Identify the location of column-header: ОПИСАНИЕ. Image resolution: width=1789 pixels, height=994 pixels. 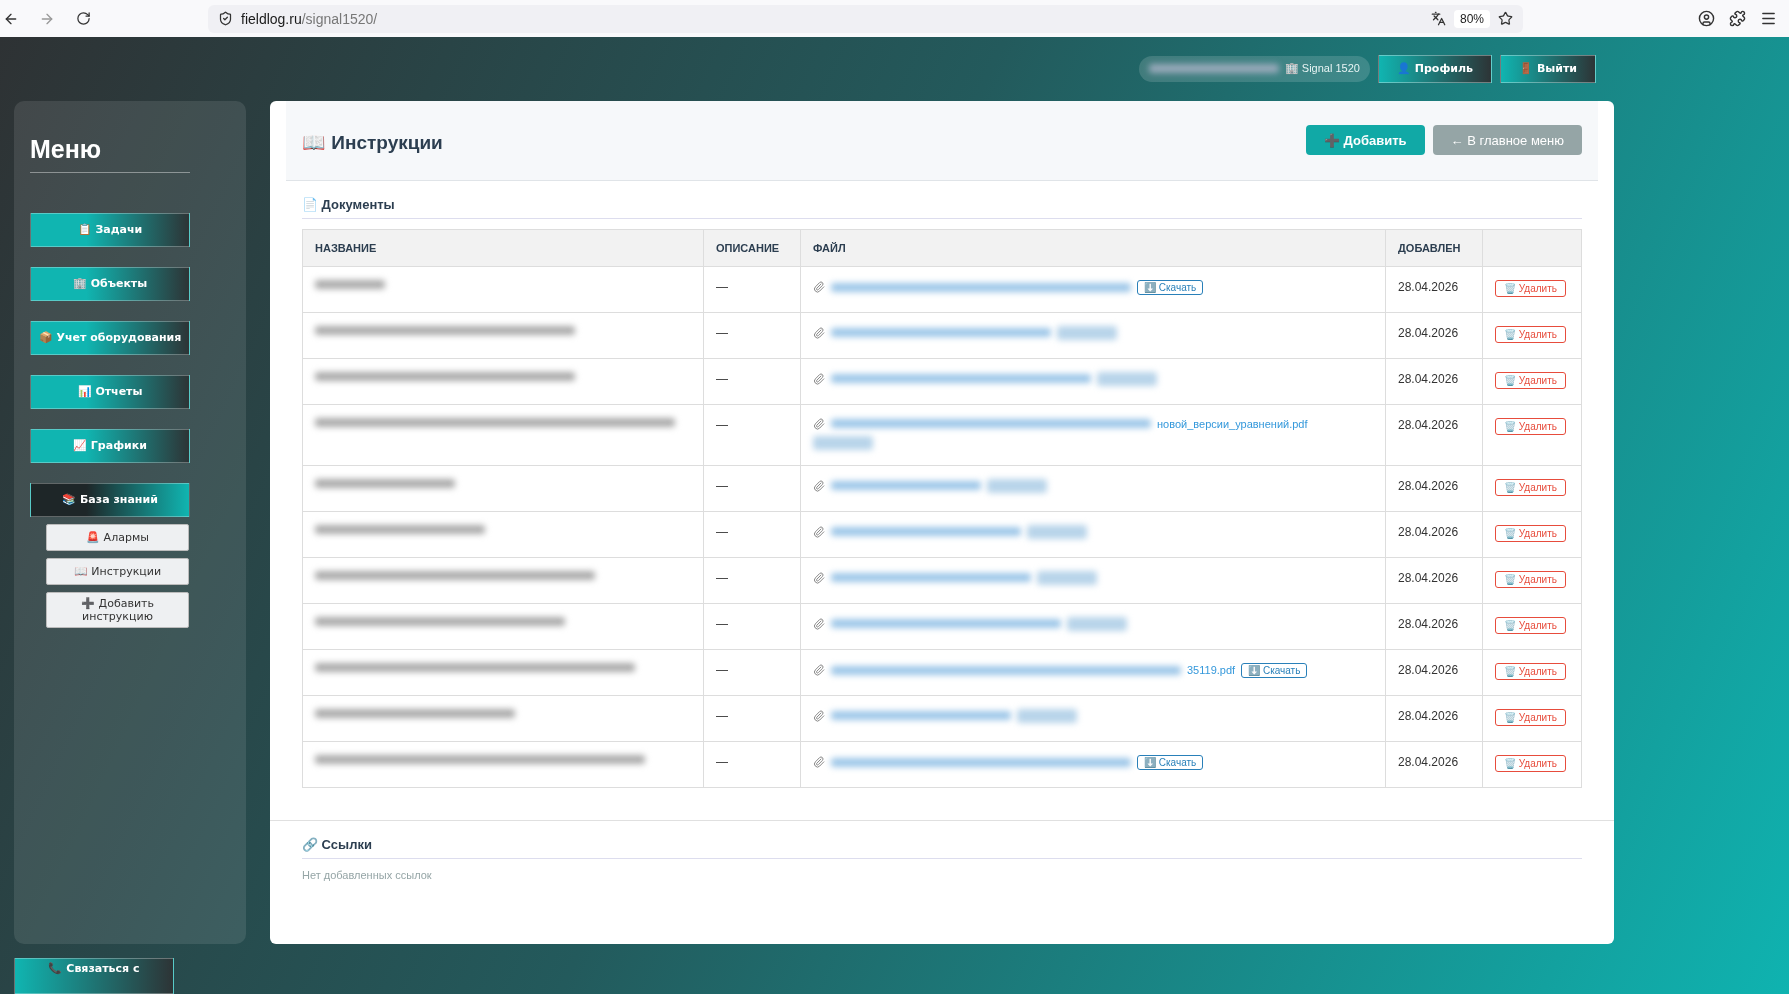
(752, 248).